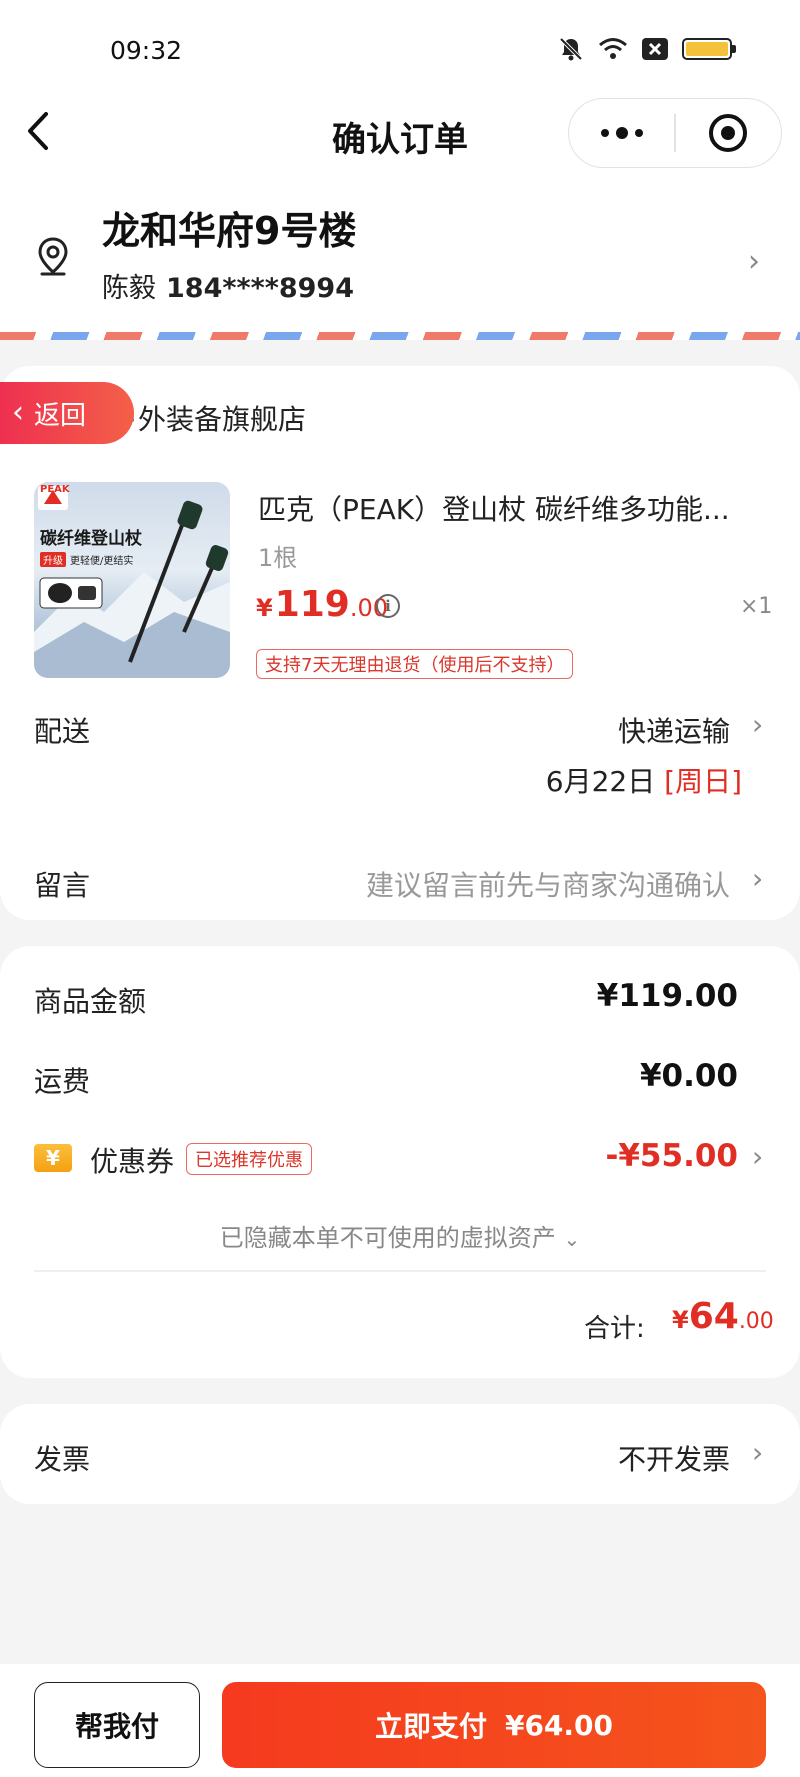  What do you see at coordinates (756, 1321) in the screenshot?
I see `total-dec: .00` at bounding box center [756, 1321].